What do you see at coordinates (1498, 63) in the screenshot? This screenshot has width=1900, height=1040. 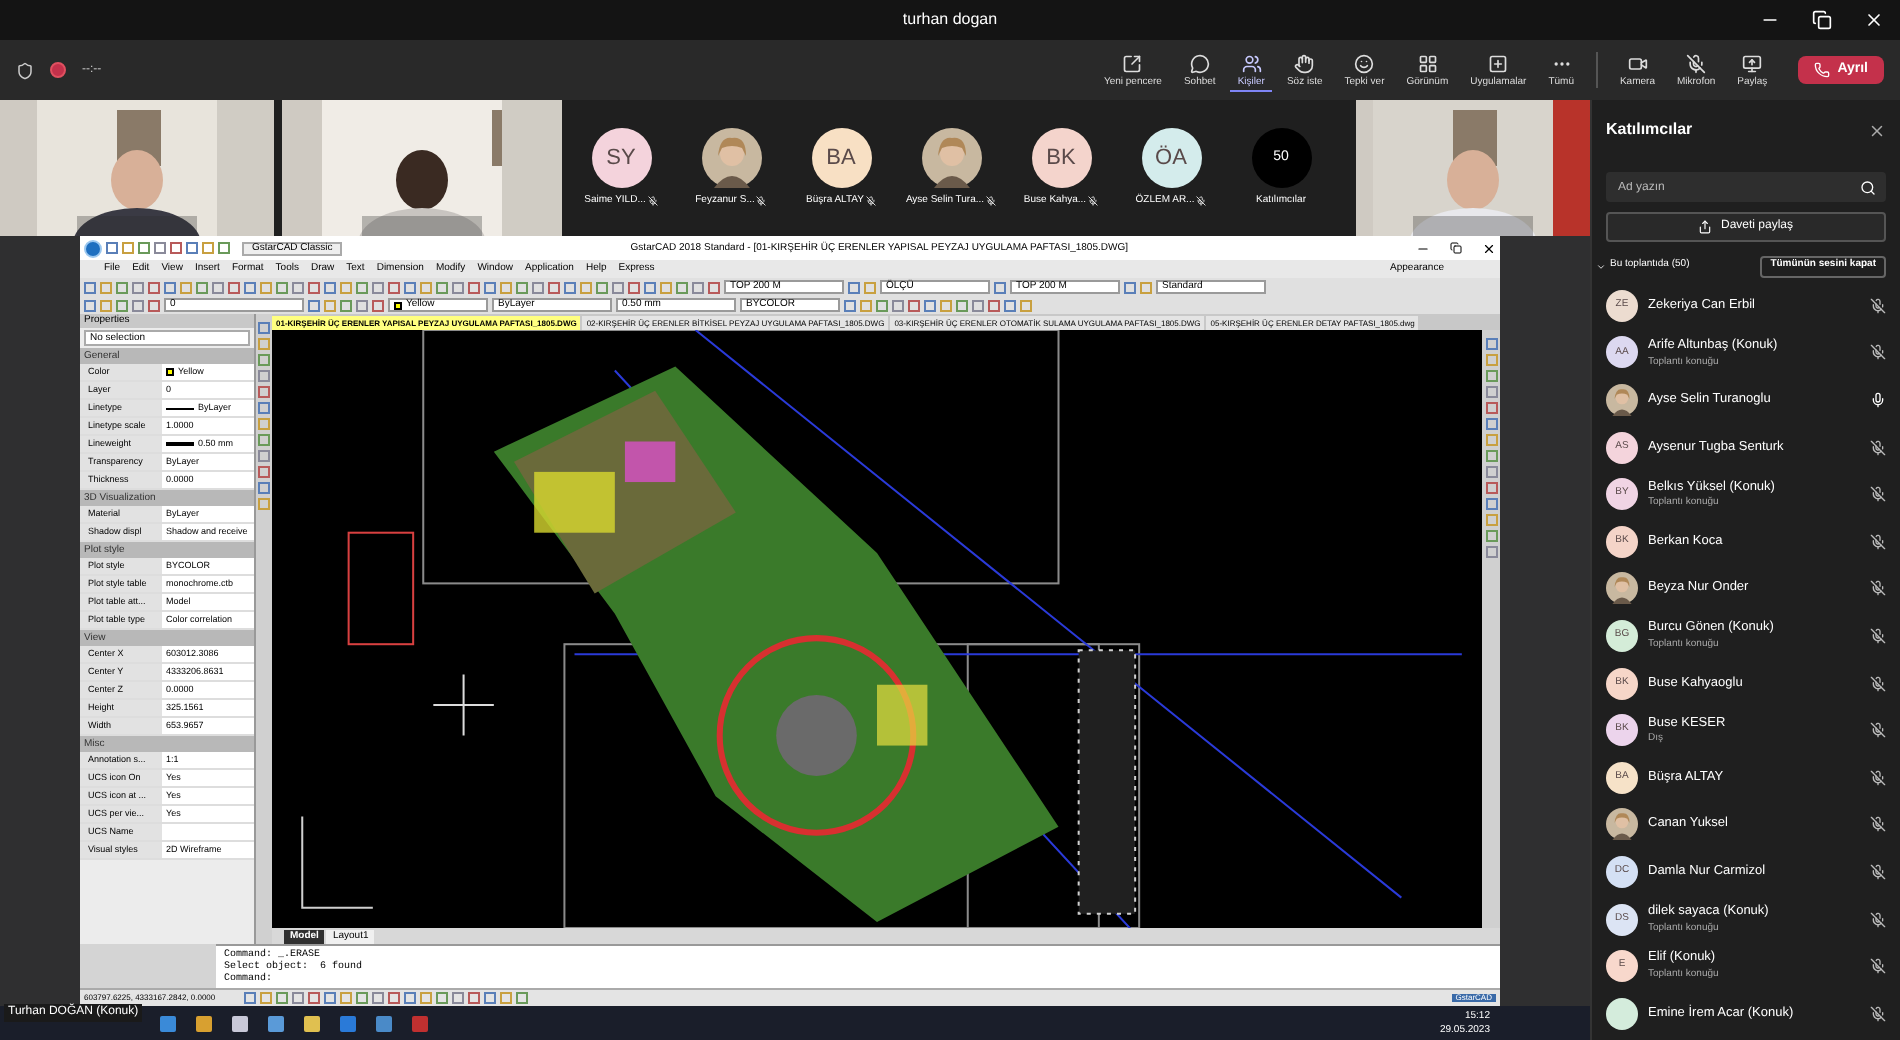 I see `plus-icon` at bounding box center [1498, 63].